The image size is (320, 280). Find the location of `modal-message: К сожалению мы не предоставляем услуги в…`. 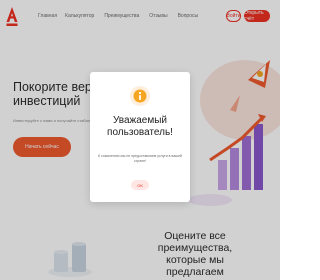

modal-message: К сожалению мы не предоставляем услуги в… is located at coordinates (140, 158).